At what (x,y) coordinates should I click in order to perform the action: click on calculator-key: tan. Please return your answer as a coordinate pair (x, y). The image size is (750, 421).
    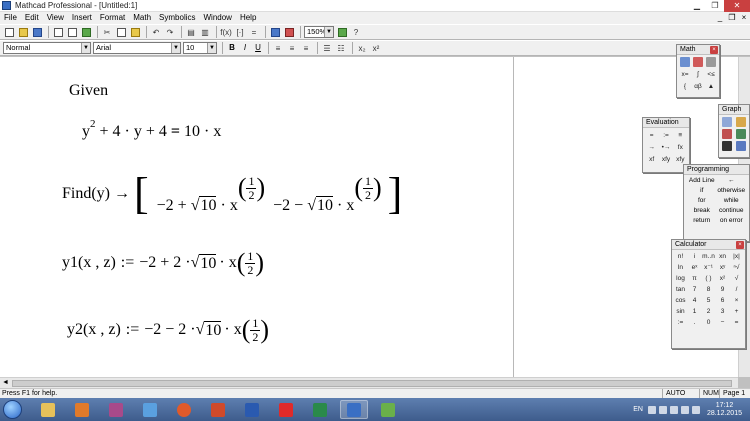
    Looking at the image, I should click on (680, 289).